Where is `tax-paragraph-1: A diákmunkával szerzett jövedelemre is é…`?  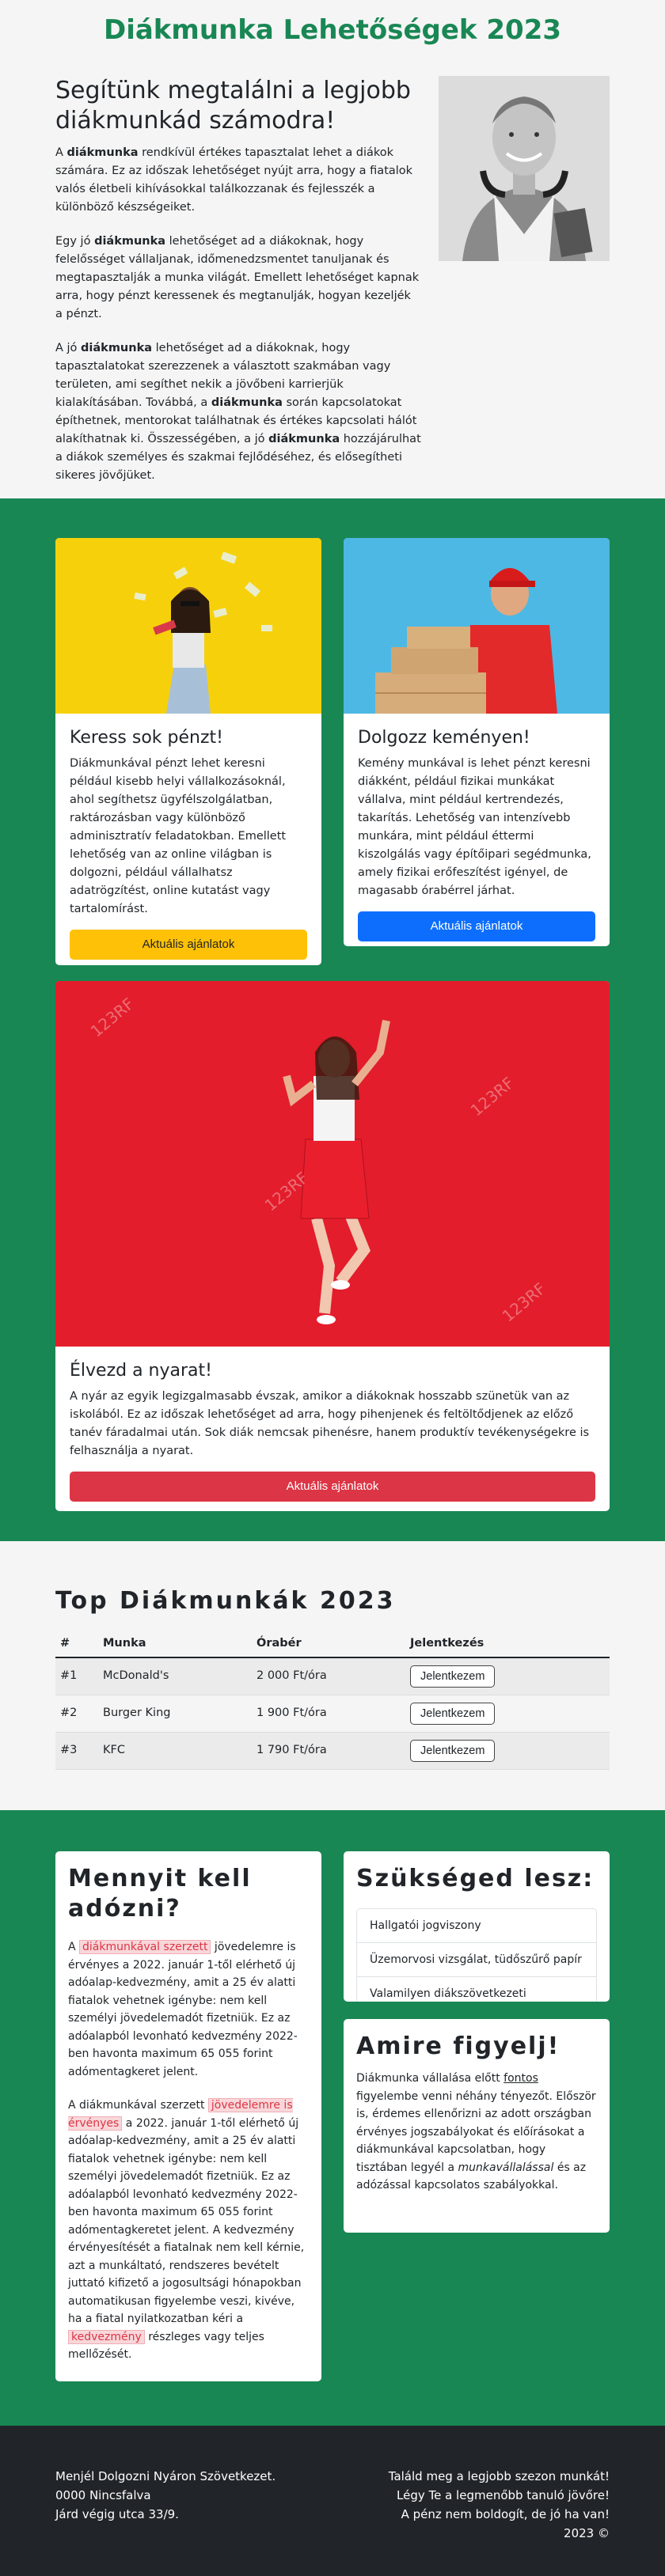 tax-paragraph-1: A diákmunkával szerzett jövedelemre is é… is located at coordinates (183, 2009).